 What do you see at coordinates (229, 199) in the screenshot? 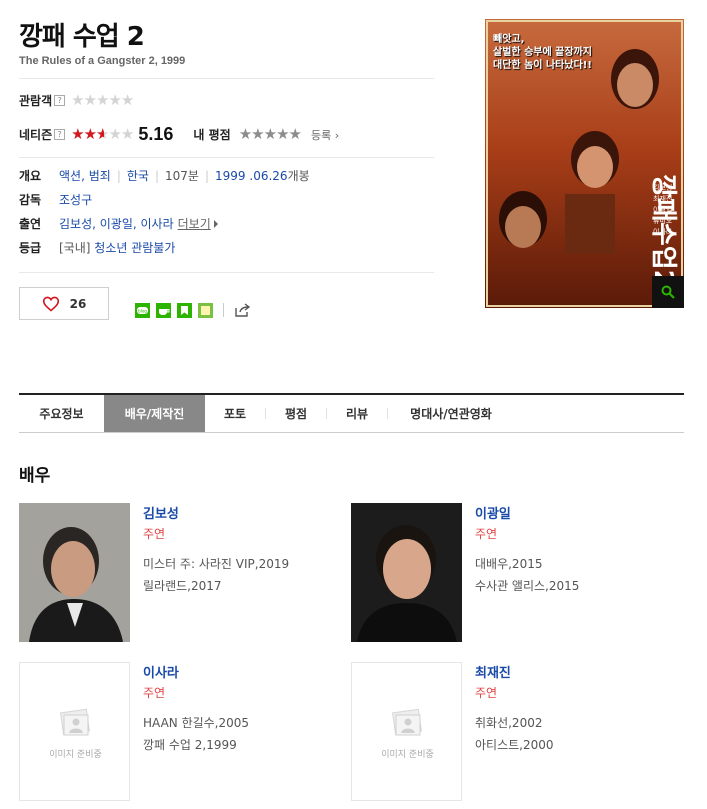
I see `director-row: 감독 조성구` at bounding box center [229, 199].